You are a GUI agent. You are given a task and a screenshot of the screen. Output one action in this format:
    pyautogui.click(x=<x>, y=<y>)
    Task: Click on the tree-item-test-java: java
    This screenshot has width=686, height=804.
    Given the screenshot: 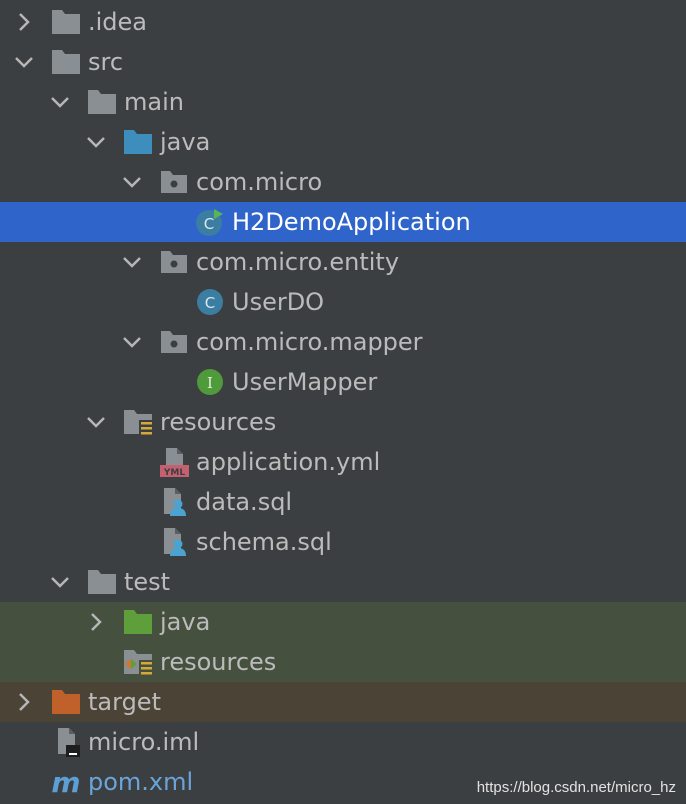 What is the action you would take?
    pyautogui.click(x=343, y=622)
    